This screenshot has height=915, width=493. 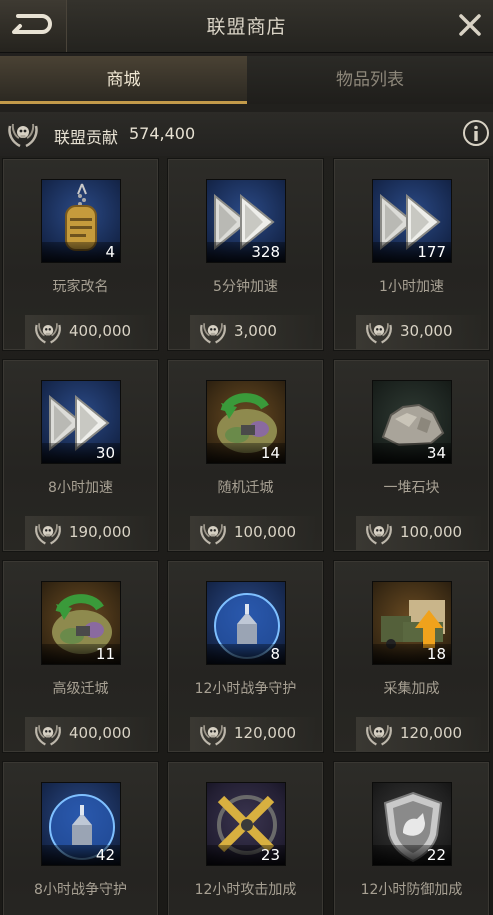 I want to click on item-quantity: 18, so click(x=412, y=654).